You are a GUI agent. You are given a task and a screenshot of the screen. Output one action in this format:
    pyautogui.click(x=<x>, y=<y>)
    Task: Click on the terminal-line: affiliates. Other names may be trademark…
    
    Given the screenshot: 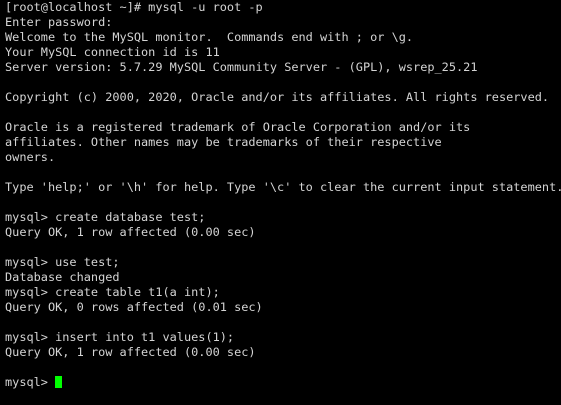 What is the action you would take?
    pyautogui.click(x=223, y=142)
    